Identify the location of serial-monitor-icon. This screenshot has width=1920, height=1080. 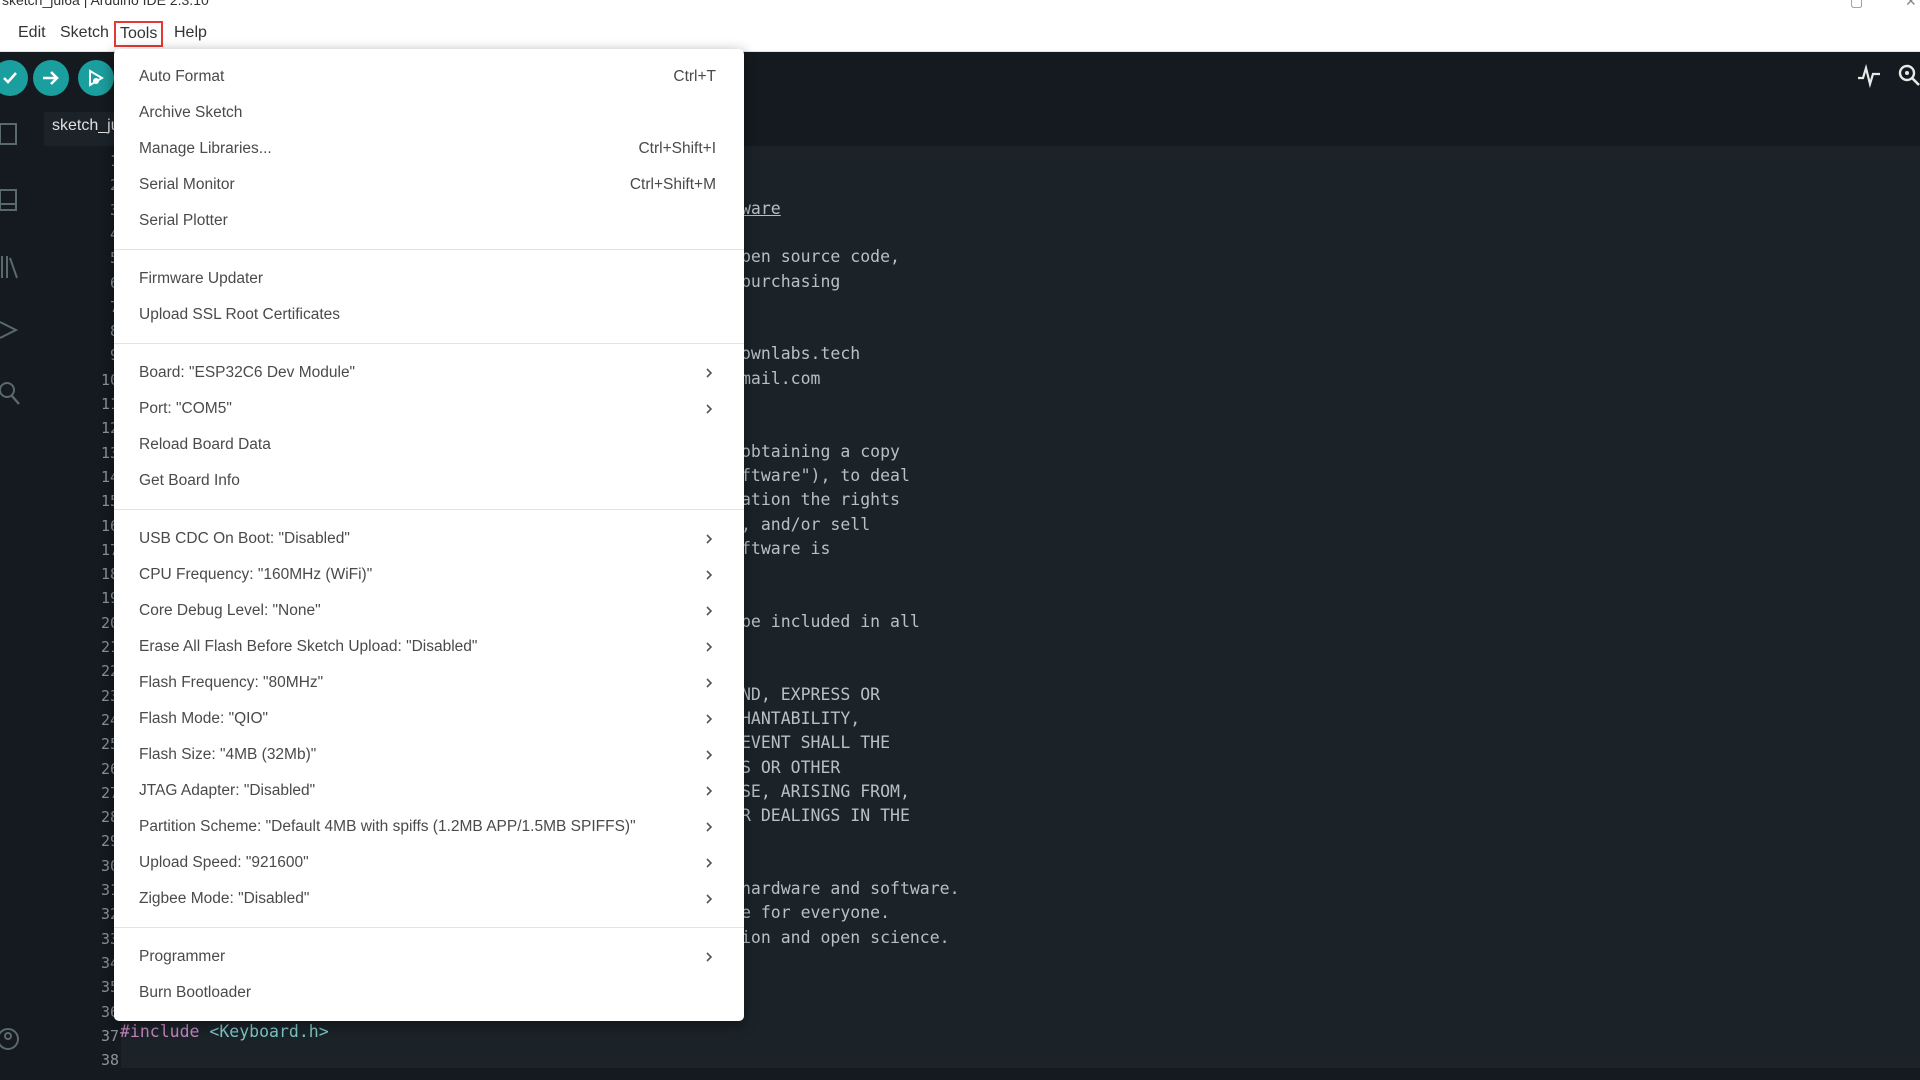
(1908, 78).